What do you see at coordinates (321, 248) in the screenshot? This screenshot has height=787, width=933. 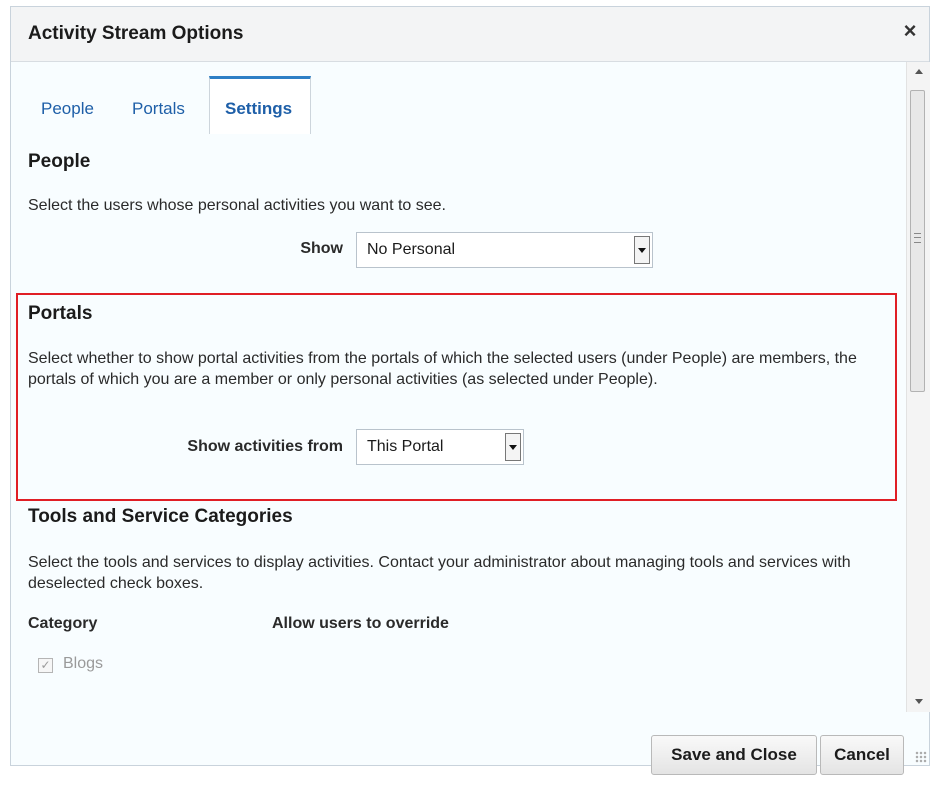 I see `show-label: Show` at bounding box center [321, 248].